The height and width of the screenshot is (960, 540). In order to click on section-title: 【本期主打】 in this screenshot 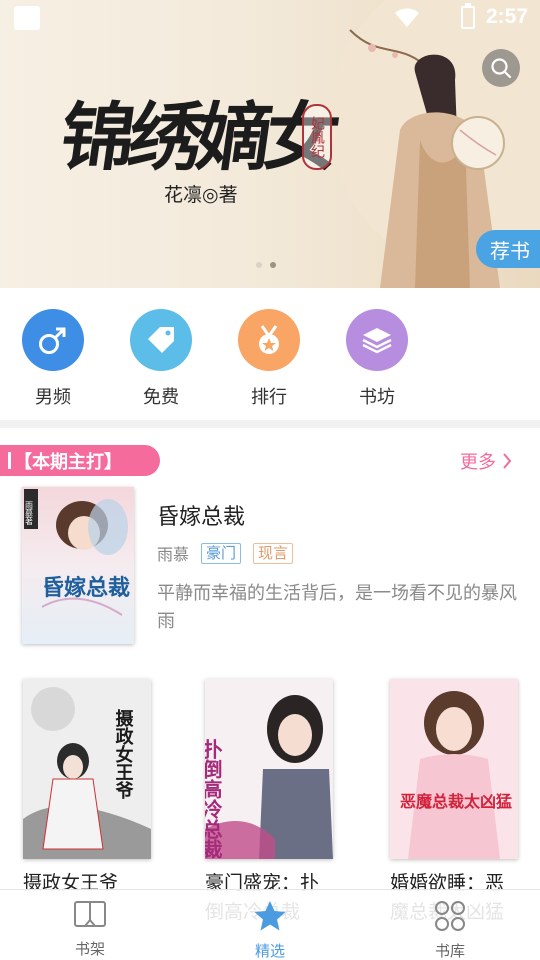, I will do `click(80, 460)`.